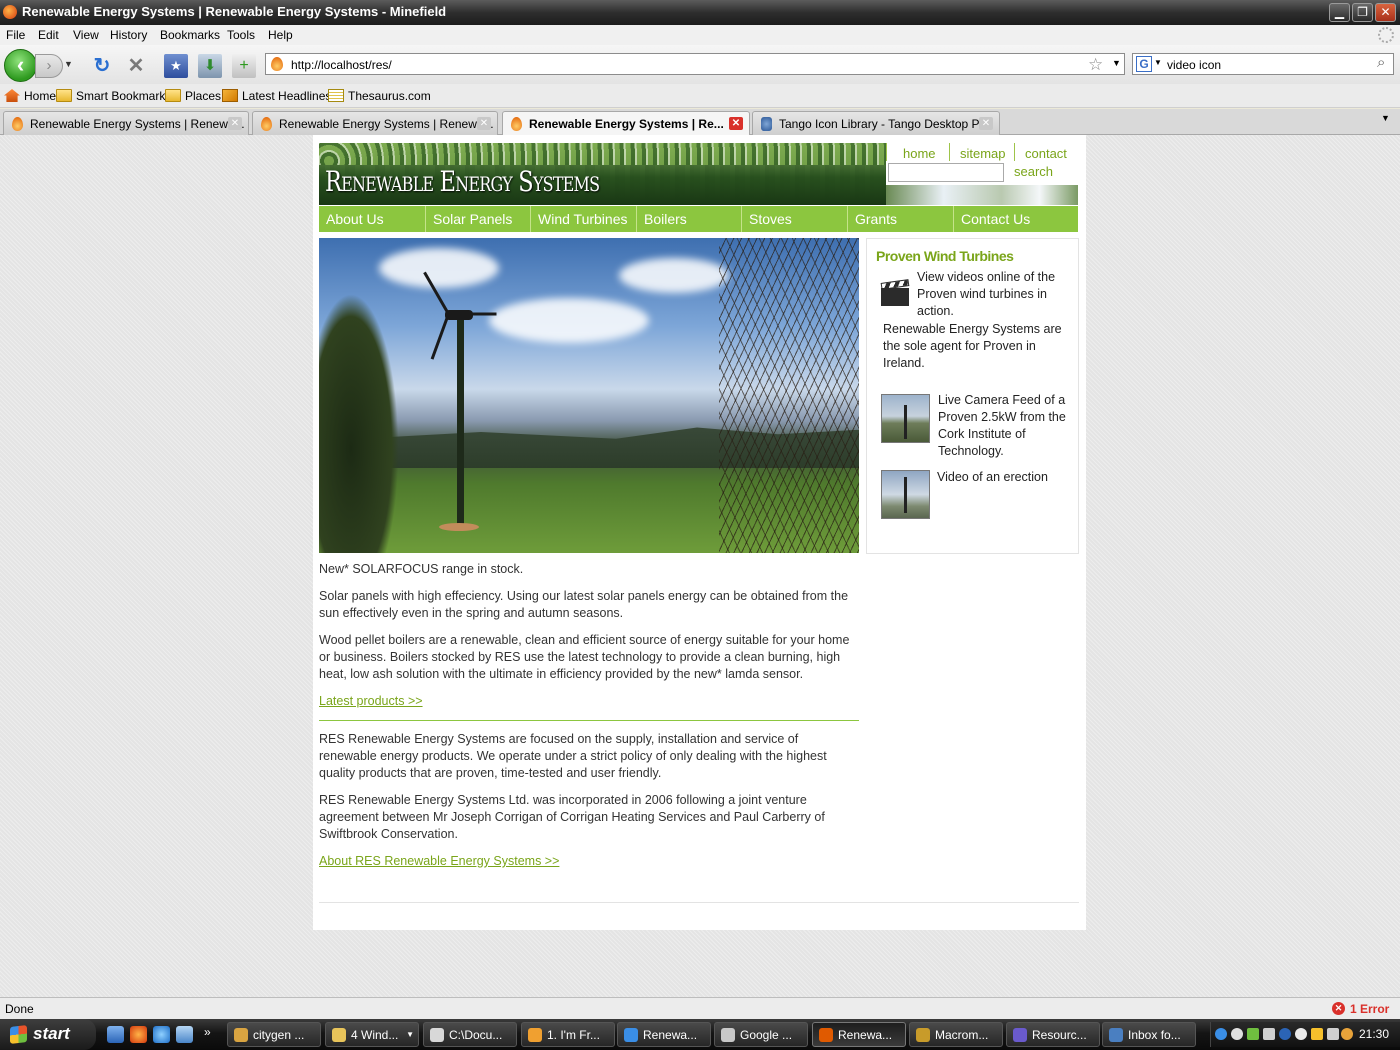  I want to click on menu-history: History, so click(128, 35).